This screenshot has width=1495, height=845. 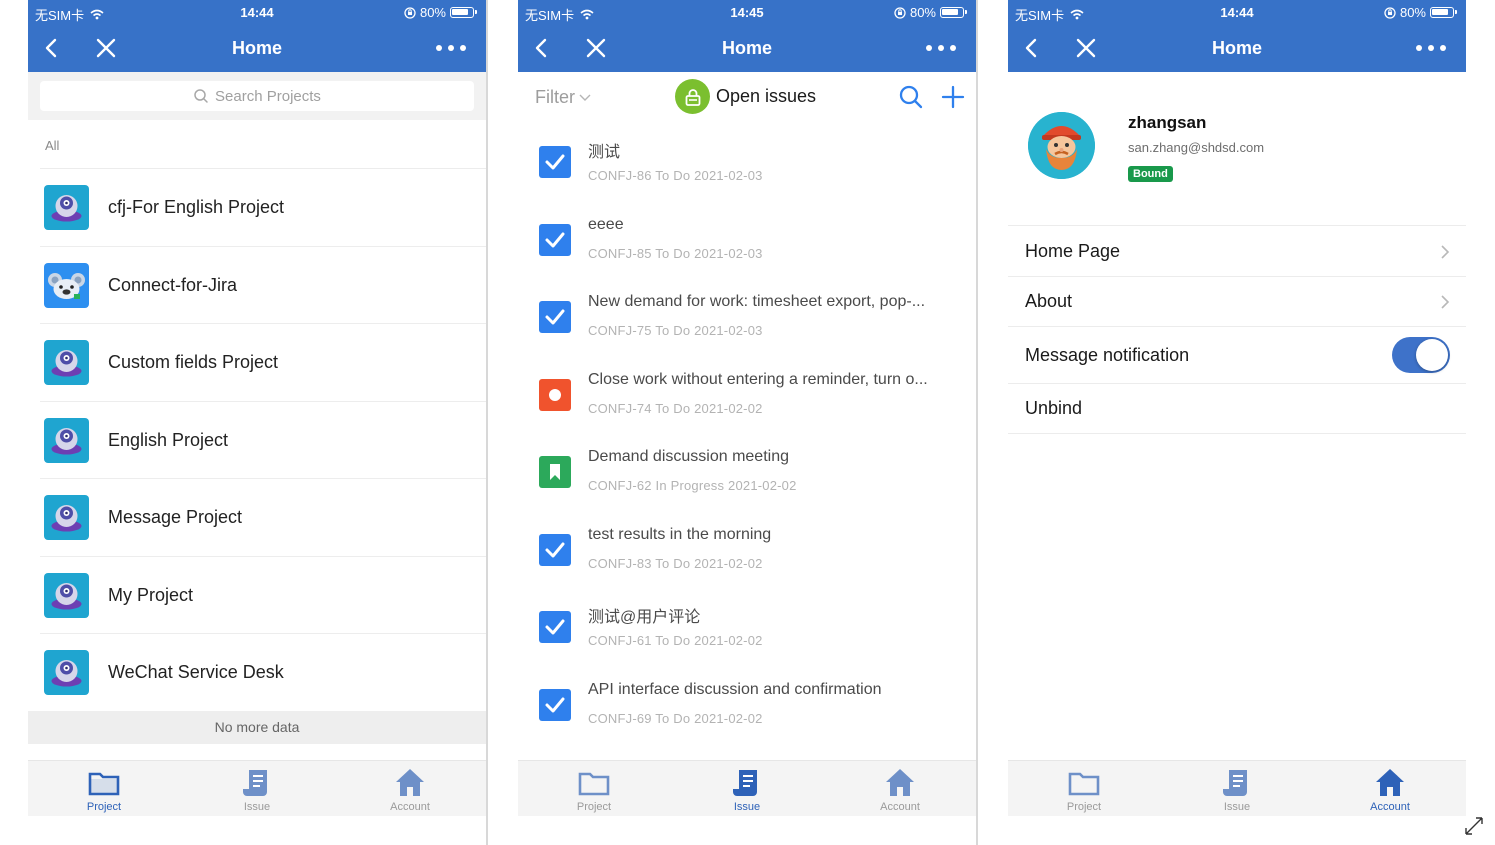 What do you see at coordinates (675, 253) in the screenshot?
I see `issue-meta: CONFJ-85 To Do 2021-02-03` at bounding box center [675, 253].